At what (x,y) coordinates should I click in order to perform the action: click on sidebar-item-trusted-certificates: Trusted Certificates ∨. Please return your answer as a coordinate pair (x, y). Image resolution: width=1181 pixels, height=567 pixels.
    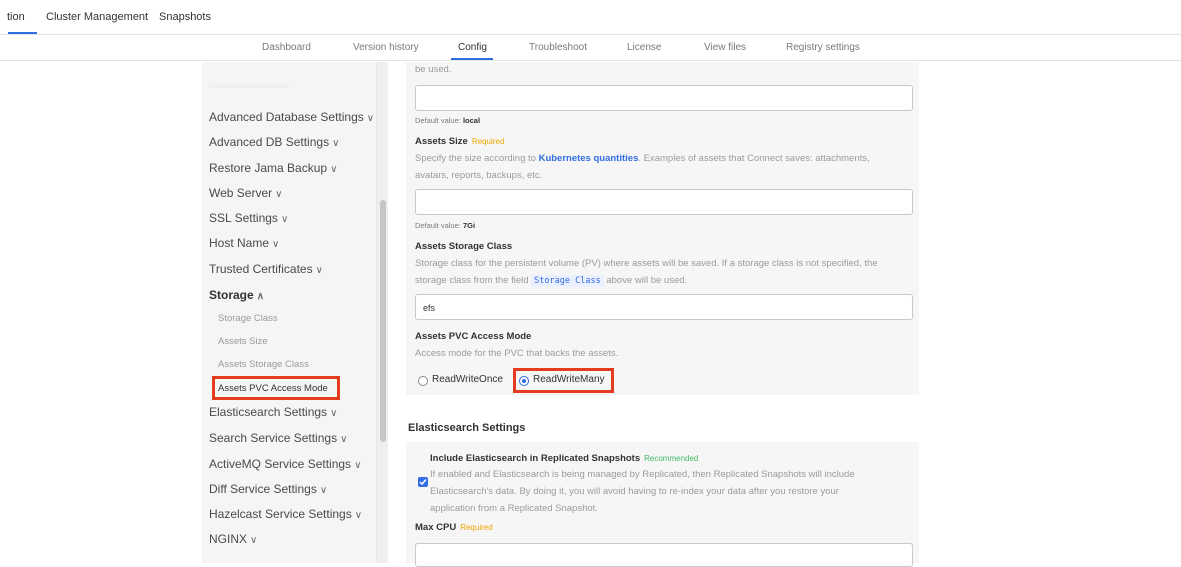
    Looking at the image, I should click on (266, 269).